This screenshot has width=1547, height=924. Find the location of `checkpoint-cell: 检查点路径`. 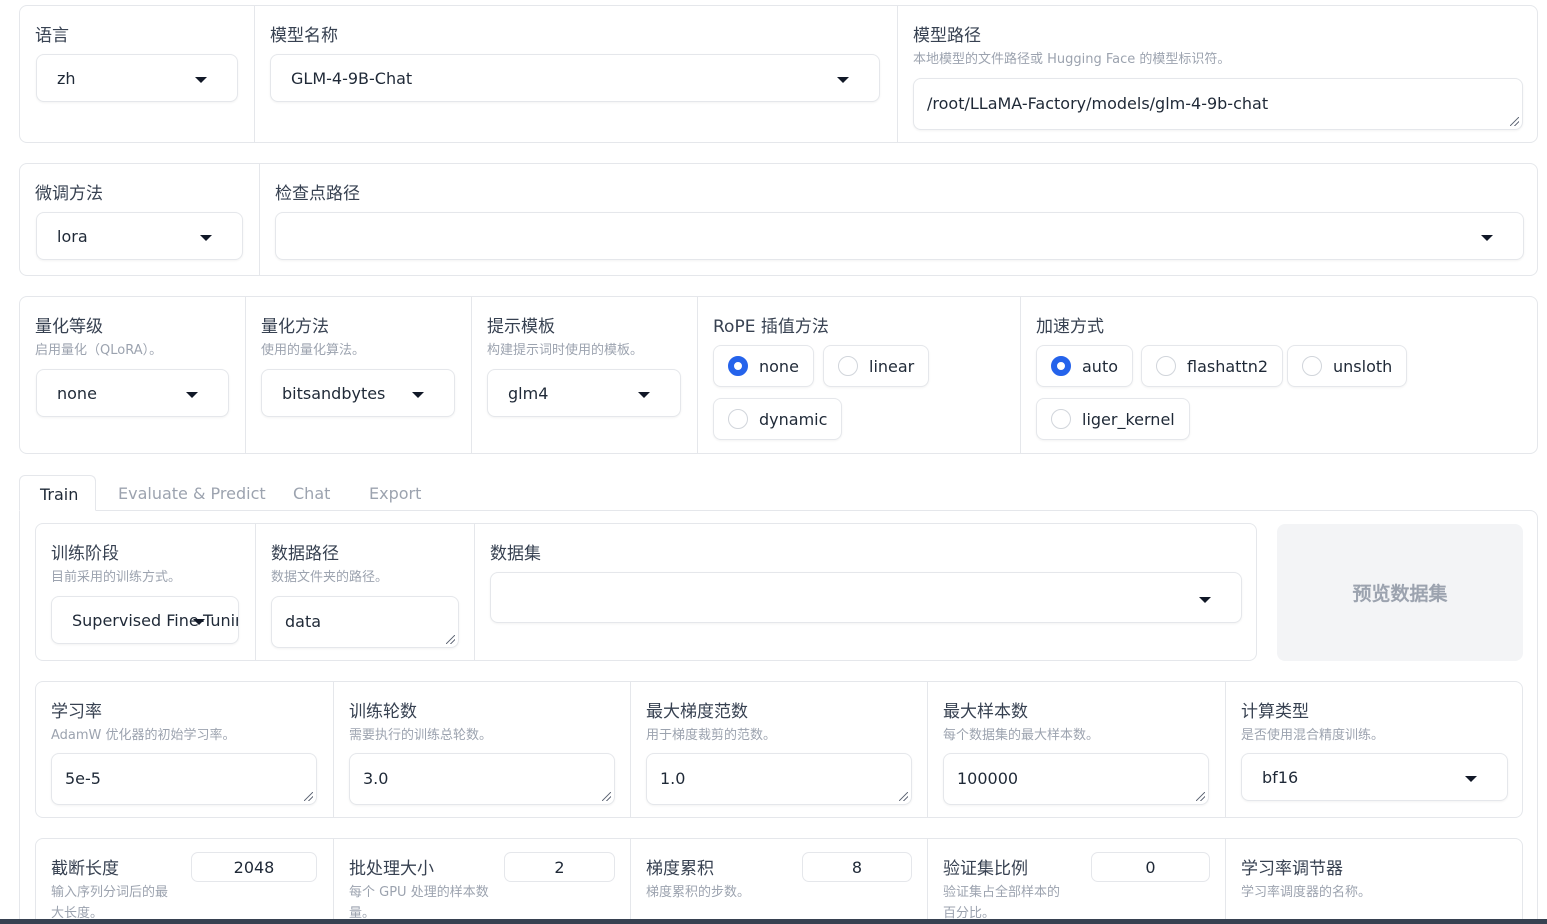

checkpoint-cell: 检查点路径 is located at coordinates (898, 219).